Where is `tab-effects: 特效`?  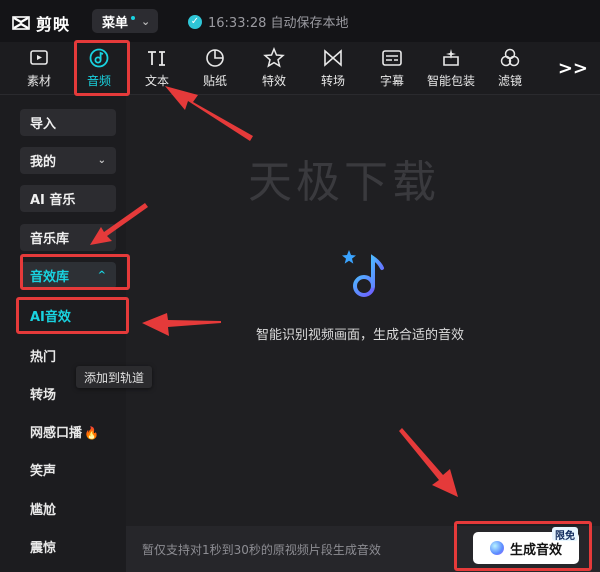
tab-effects: 特效 is located at coordinates (274, 68).